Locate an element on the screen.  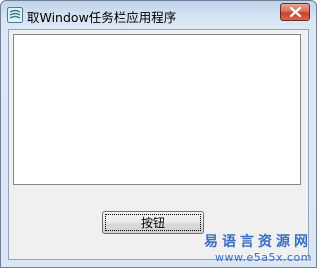
window-title: 取Window任务栏应用程序 is located at coordinates (102, 17).